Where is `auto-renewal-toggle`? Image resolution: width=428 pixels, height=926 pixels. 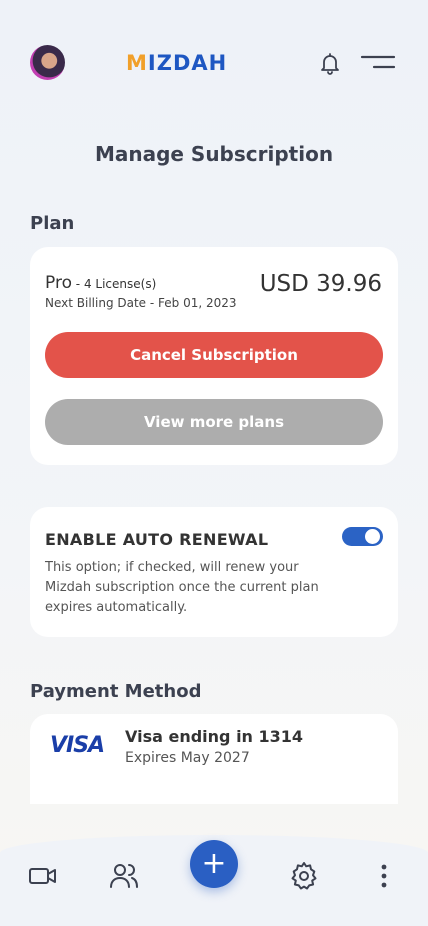 auto-renewal-toggle is located at coordinates (362, 536).